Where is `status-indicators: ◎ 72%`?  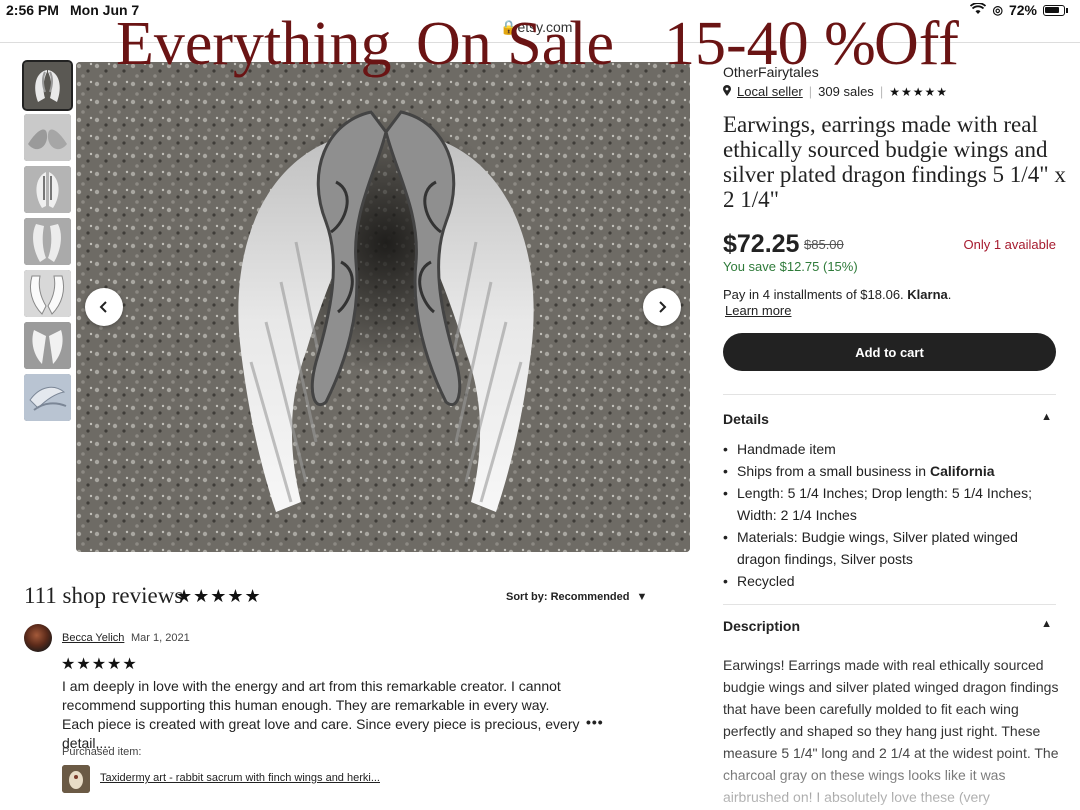
status-indicators: ◎ 72% is located at coordinates (1019, 10).